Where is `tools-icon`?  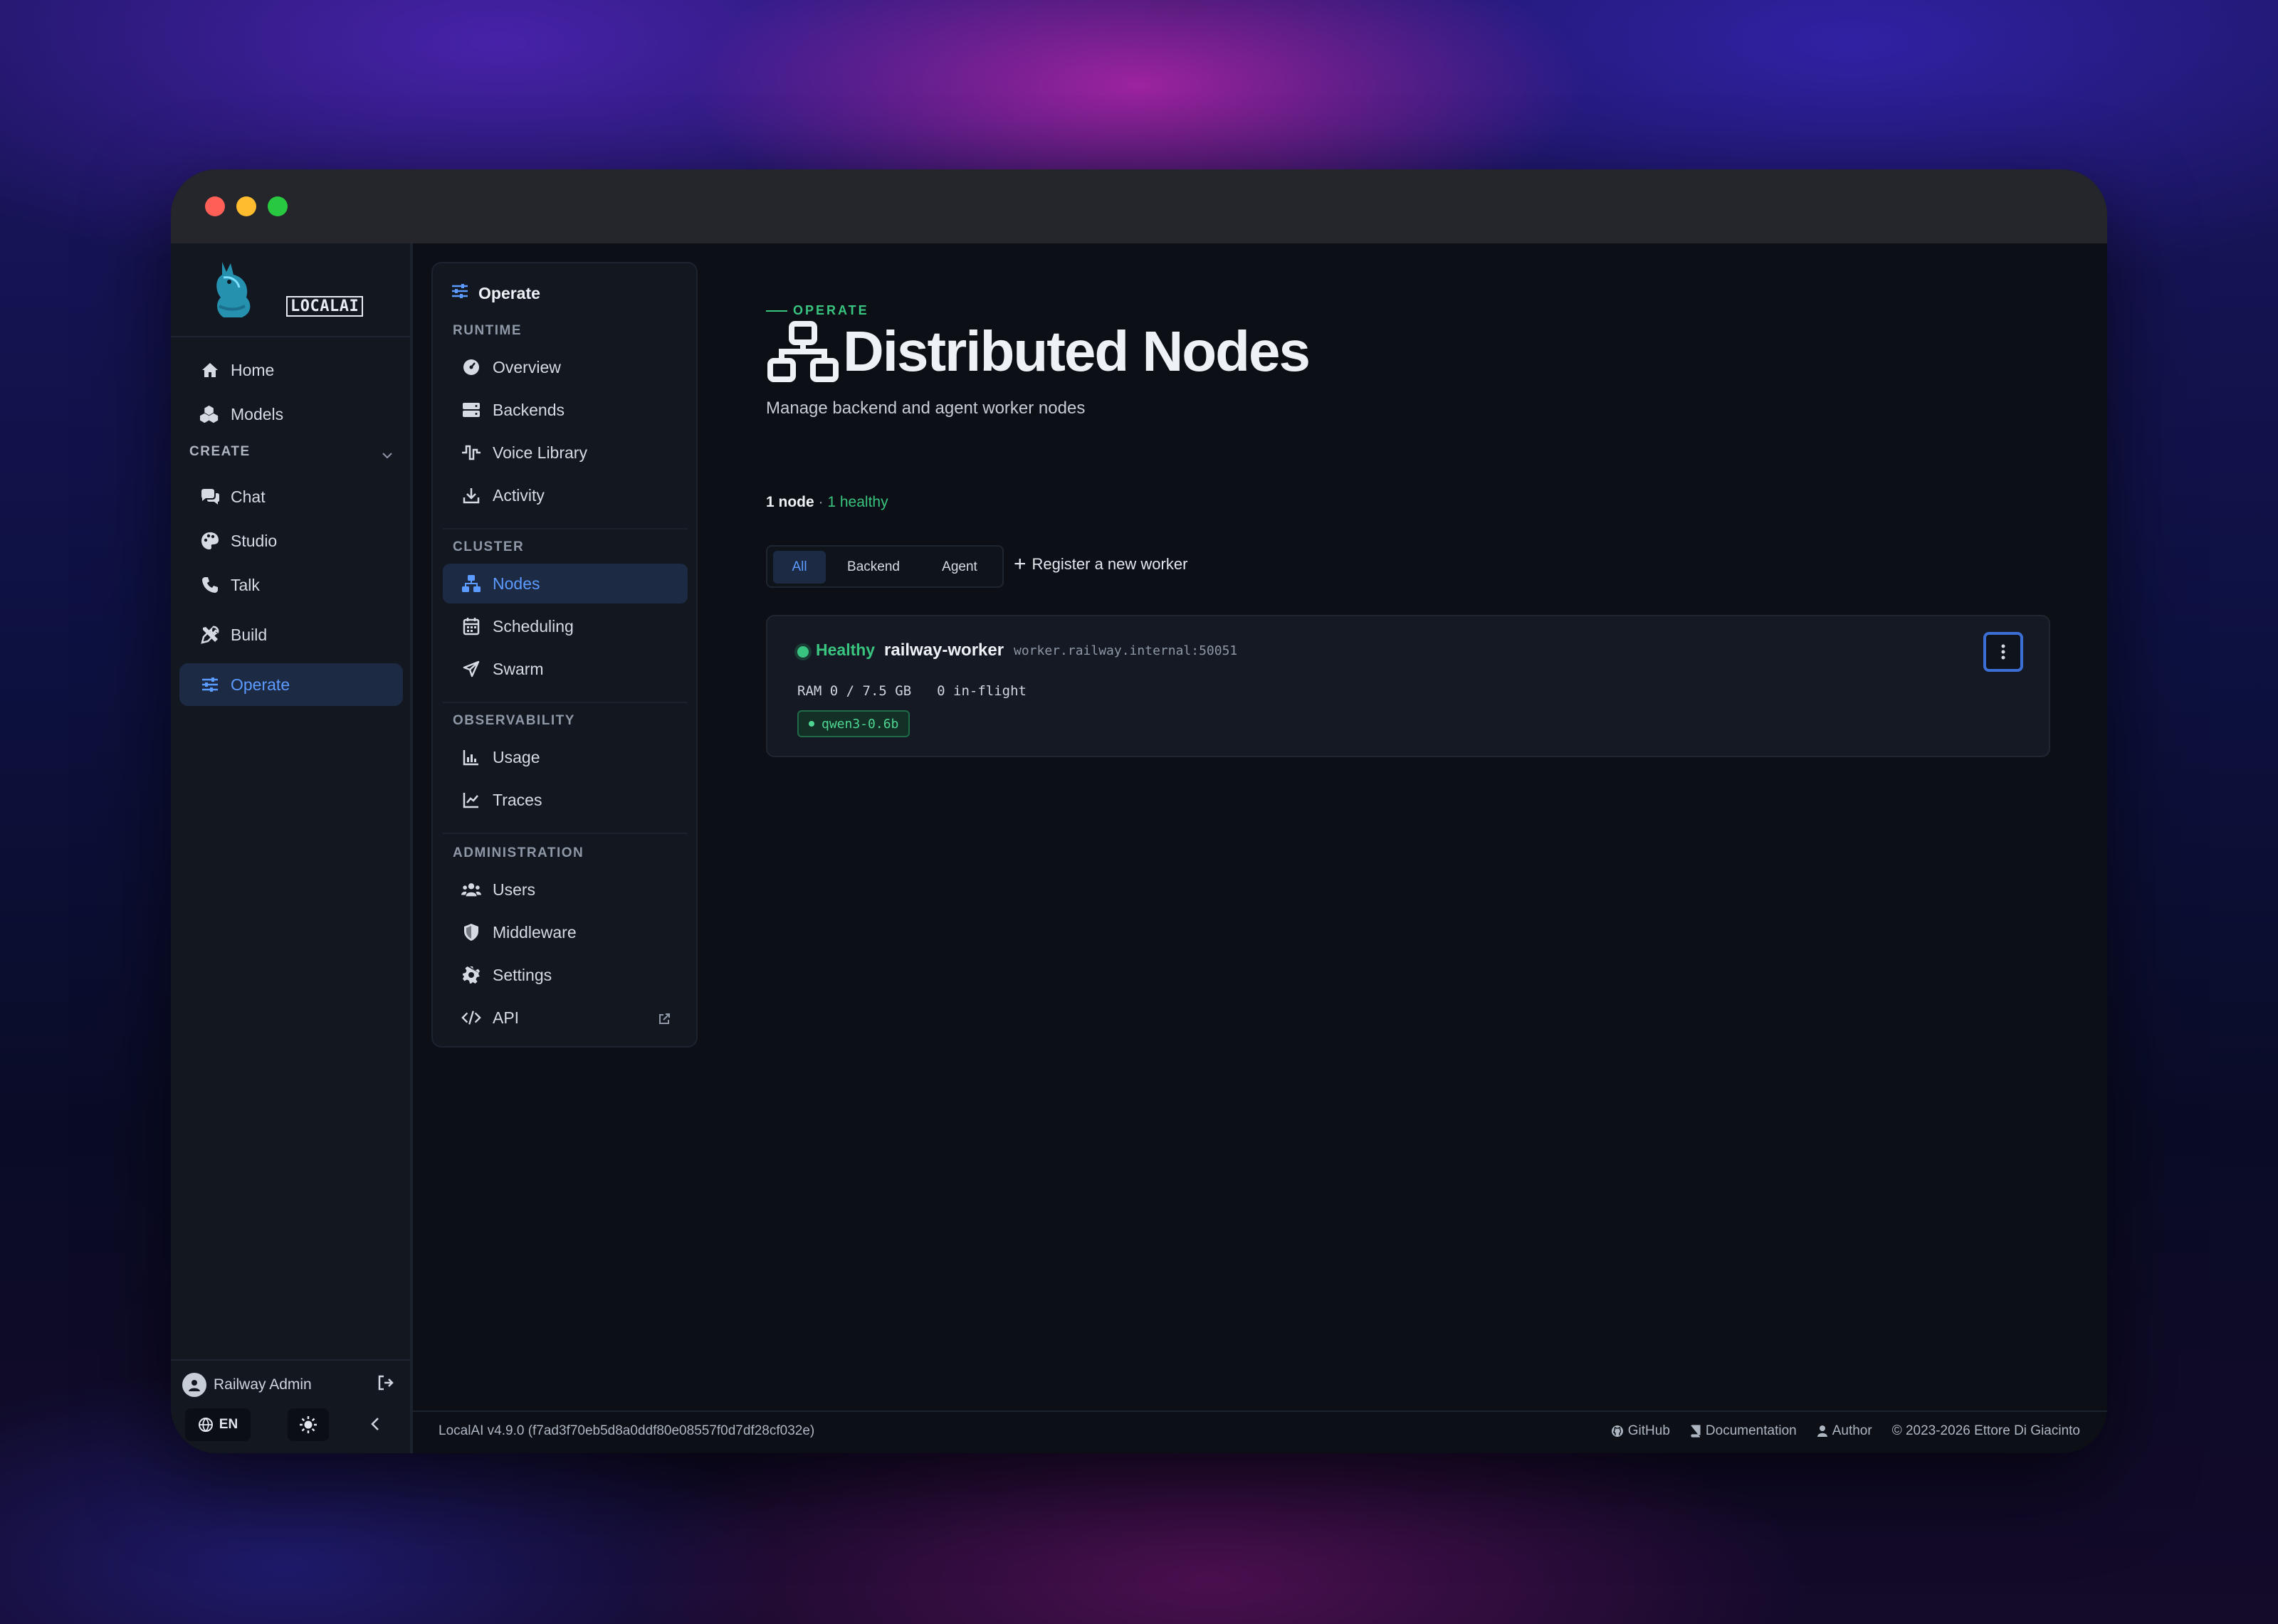
tools-icon is located at coordinates (210, 634).